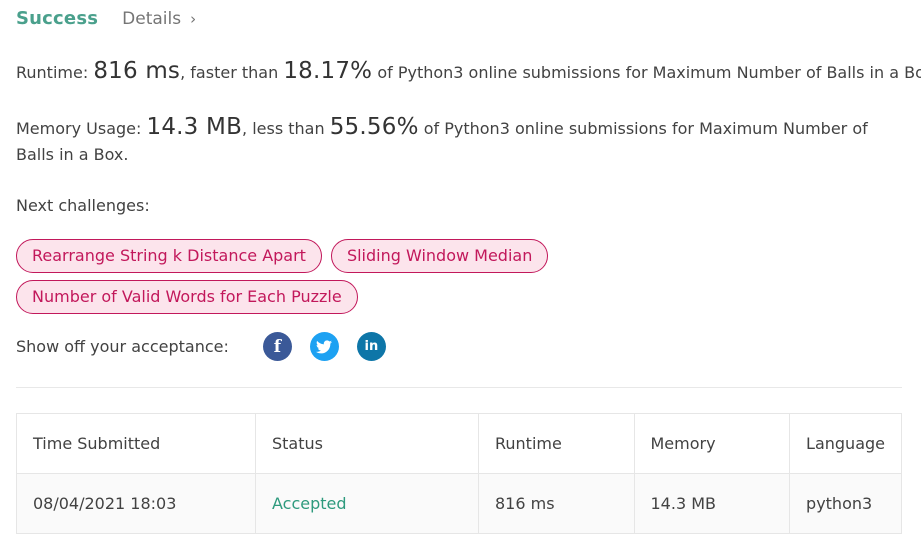 The width and height of the screenshot is (921, 542). I want to click on details-link: Details ›, so click(159, 19).